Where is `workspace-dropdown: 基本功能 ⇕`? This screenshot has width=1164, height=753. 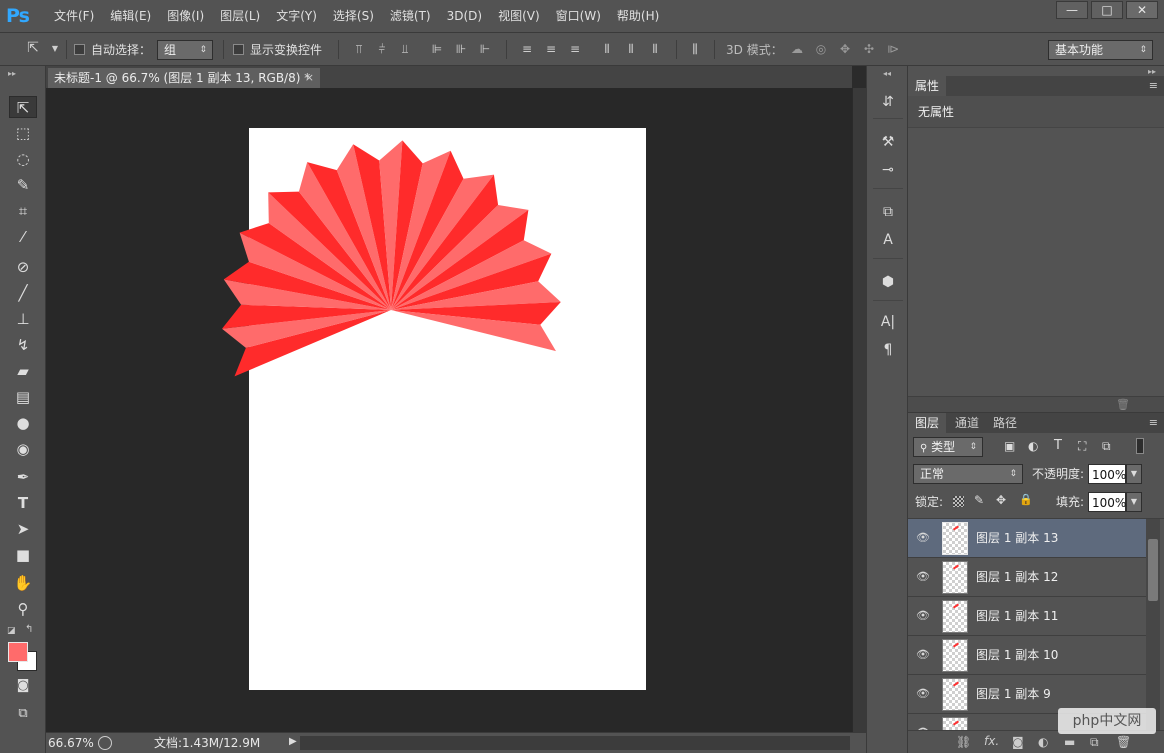
workspace-dropdown: 基本功能 ⇕ is located at coordinates (1100, 49).